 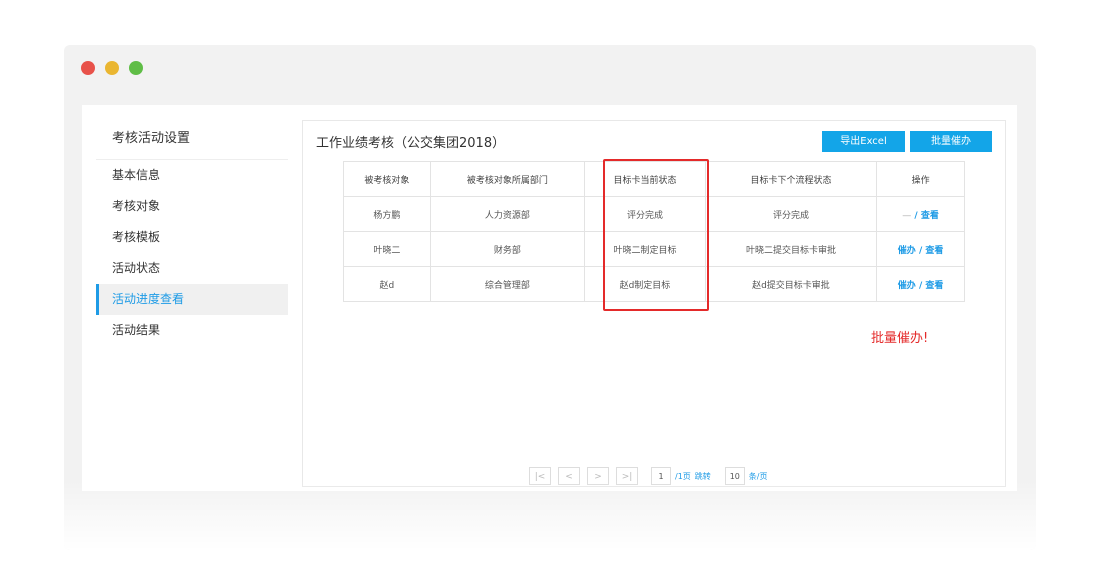 What do you see at coordinates (656, 235) in the screenshot?
I see `status-column-highlight` at bounding box center [656, 235].